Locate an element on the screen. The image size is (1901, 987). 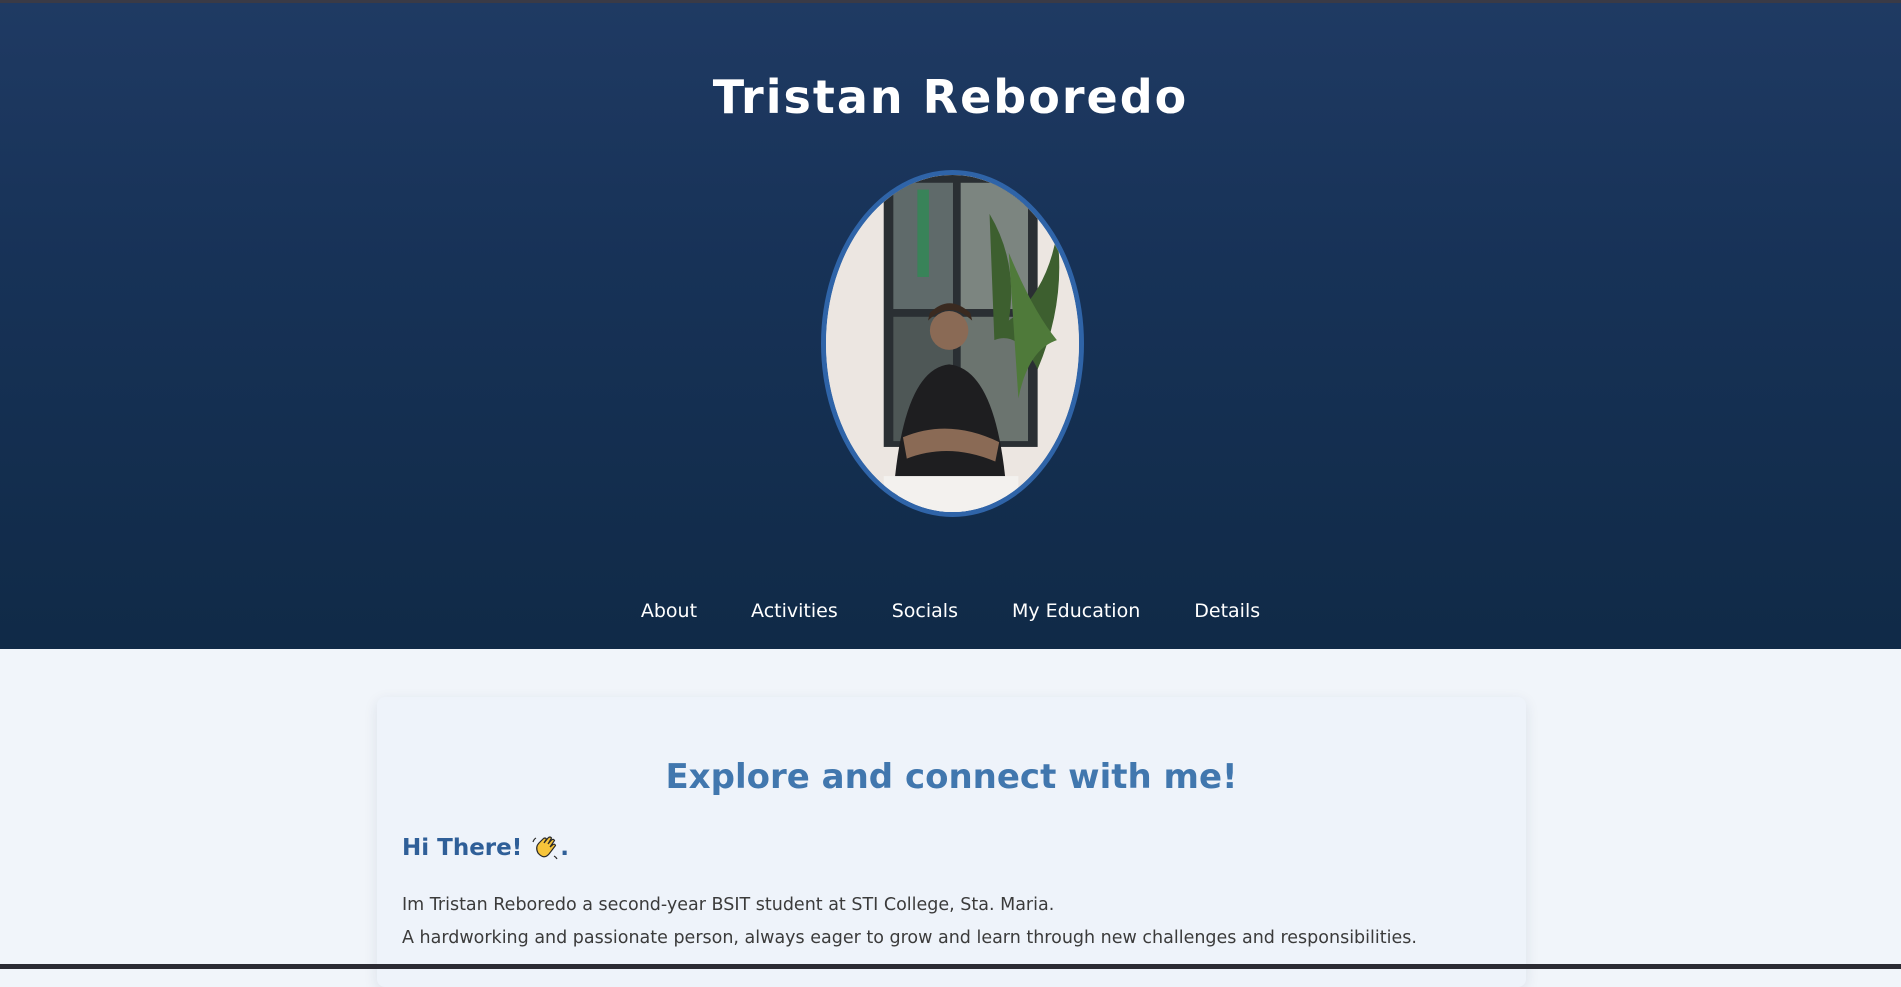
greeting: Hi There! . is located at coordinates (485, 848).